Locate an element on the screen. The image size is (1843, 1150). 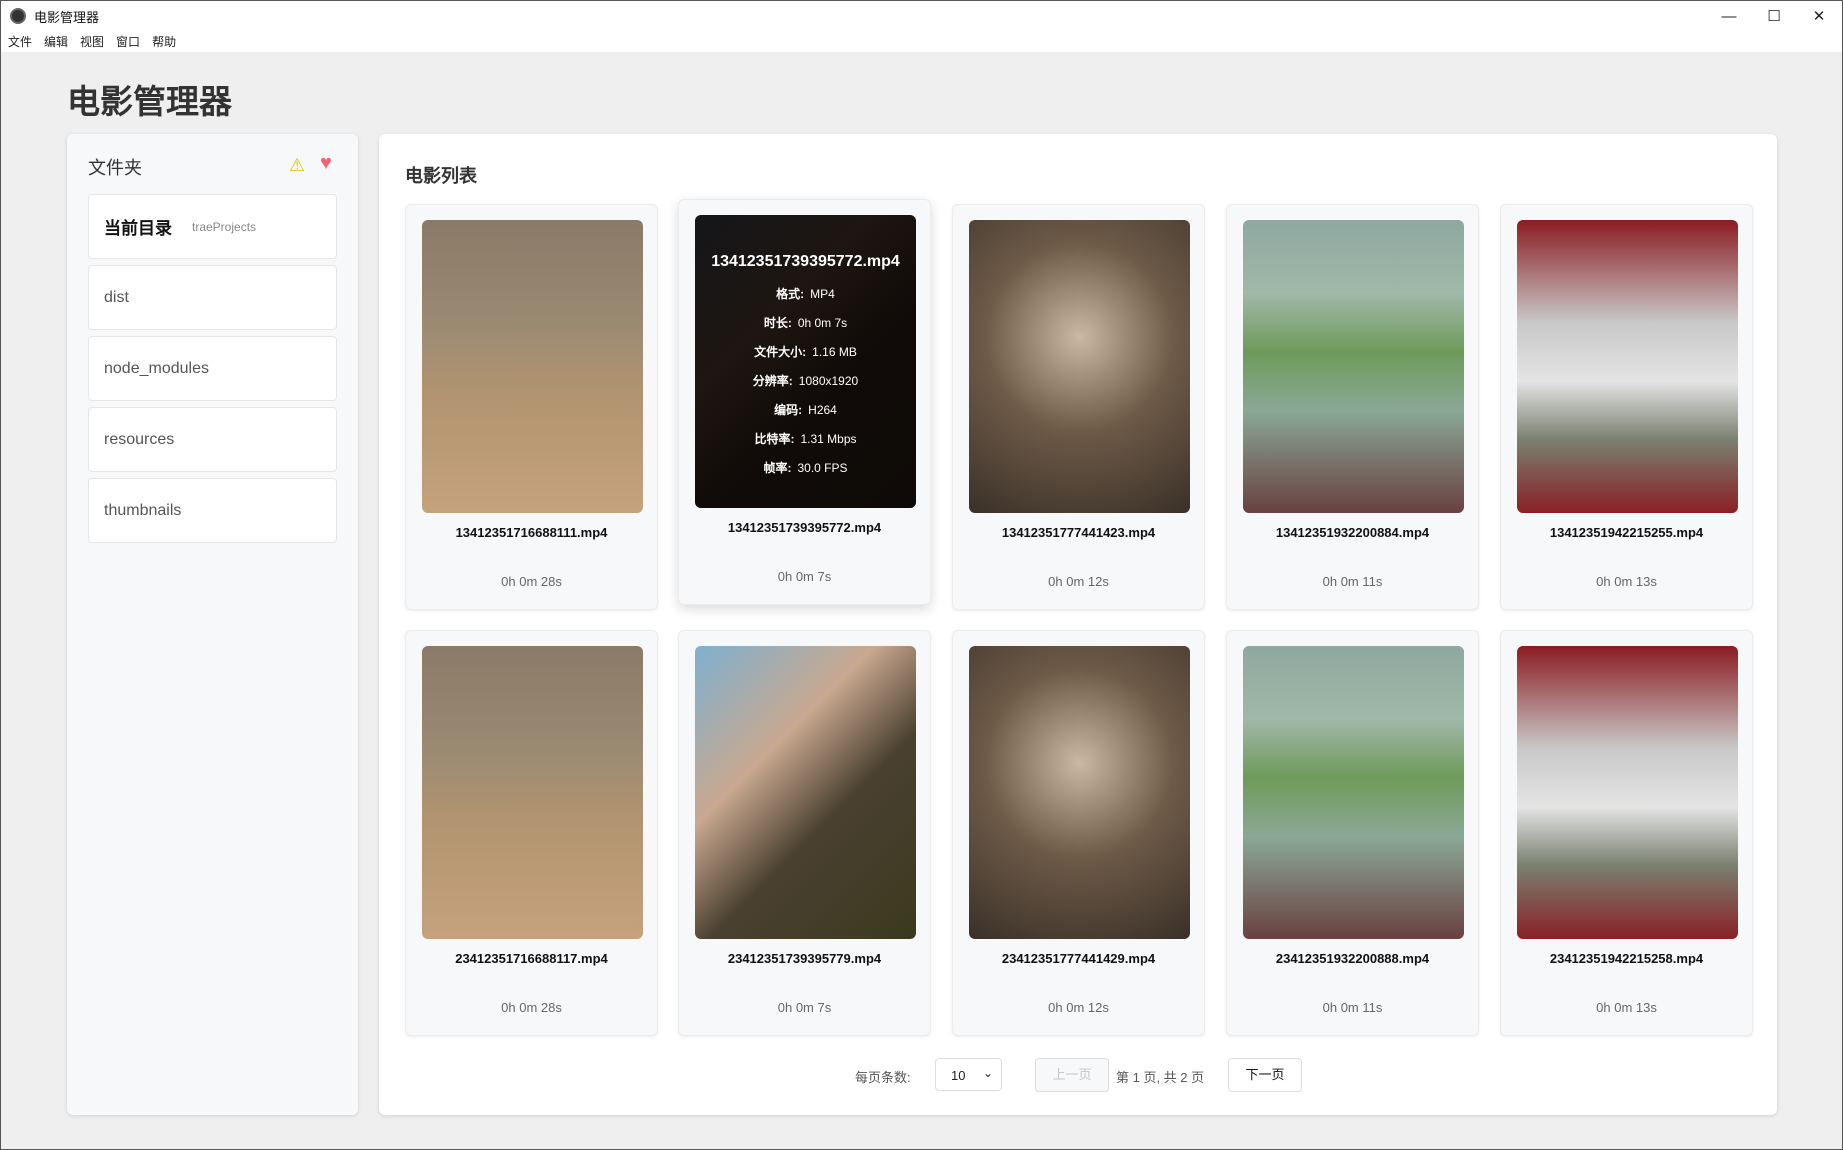
info-value: H264 is located at coordinates (822, 410).